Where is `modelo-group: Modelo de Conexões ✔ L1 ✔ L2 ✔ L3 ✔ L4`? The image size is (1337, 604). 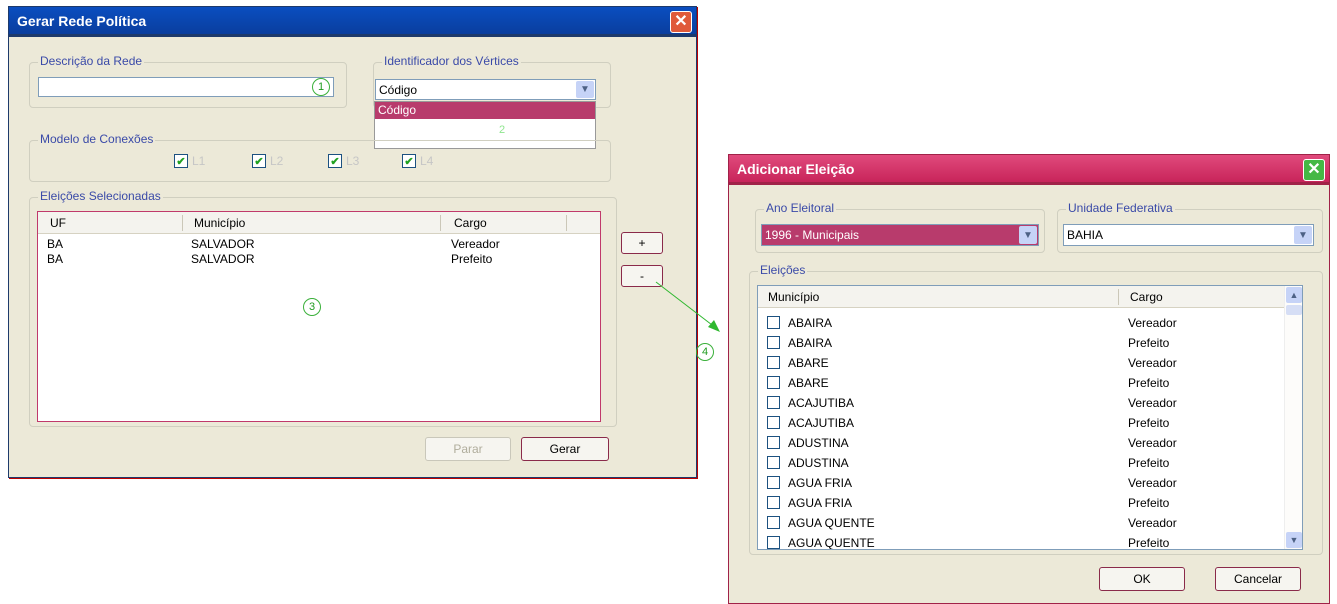
modelo-group: Modelo de Conexões ✔ L1 ✔ L2 ✔ L3 ✔ L4 is located at coordinates (320, 157).